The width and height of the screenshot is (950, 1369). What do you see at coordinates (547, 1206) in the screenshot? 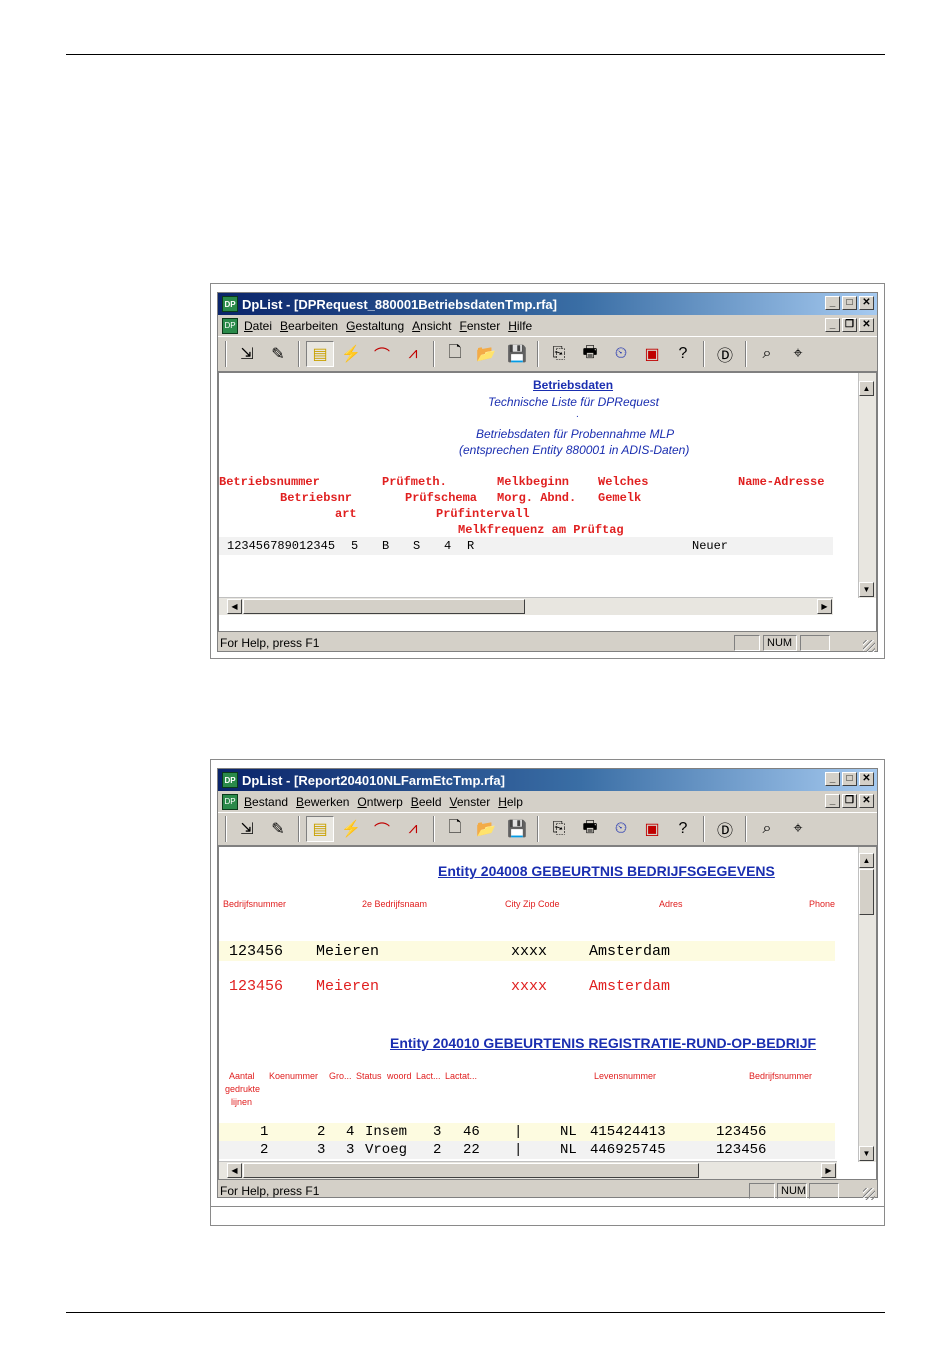
I see `frame-divider` at bounding box center [547, 1206].